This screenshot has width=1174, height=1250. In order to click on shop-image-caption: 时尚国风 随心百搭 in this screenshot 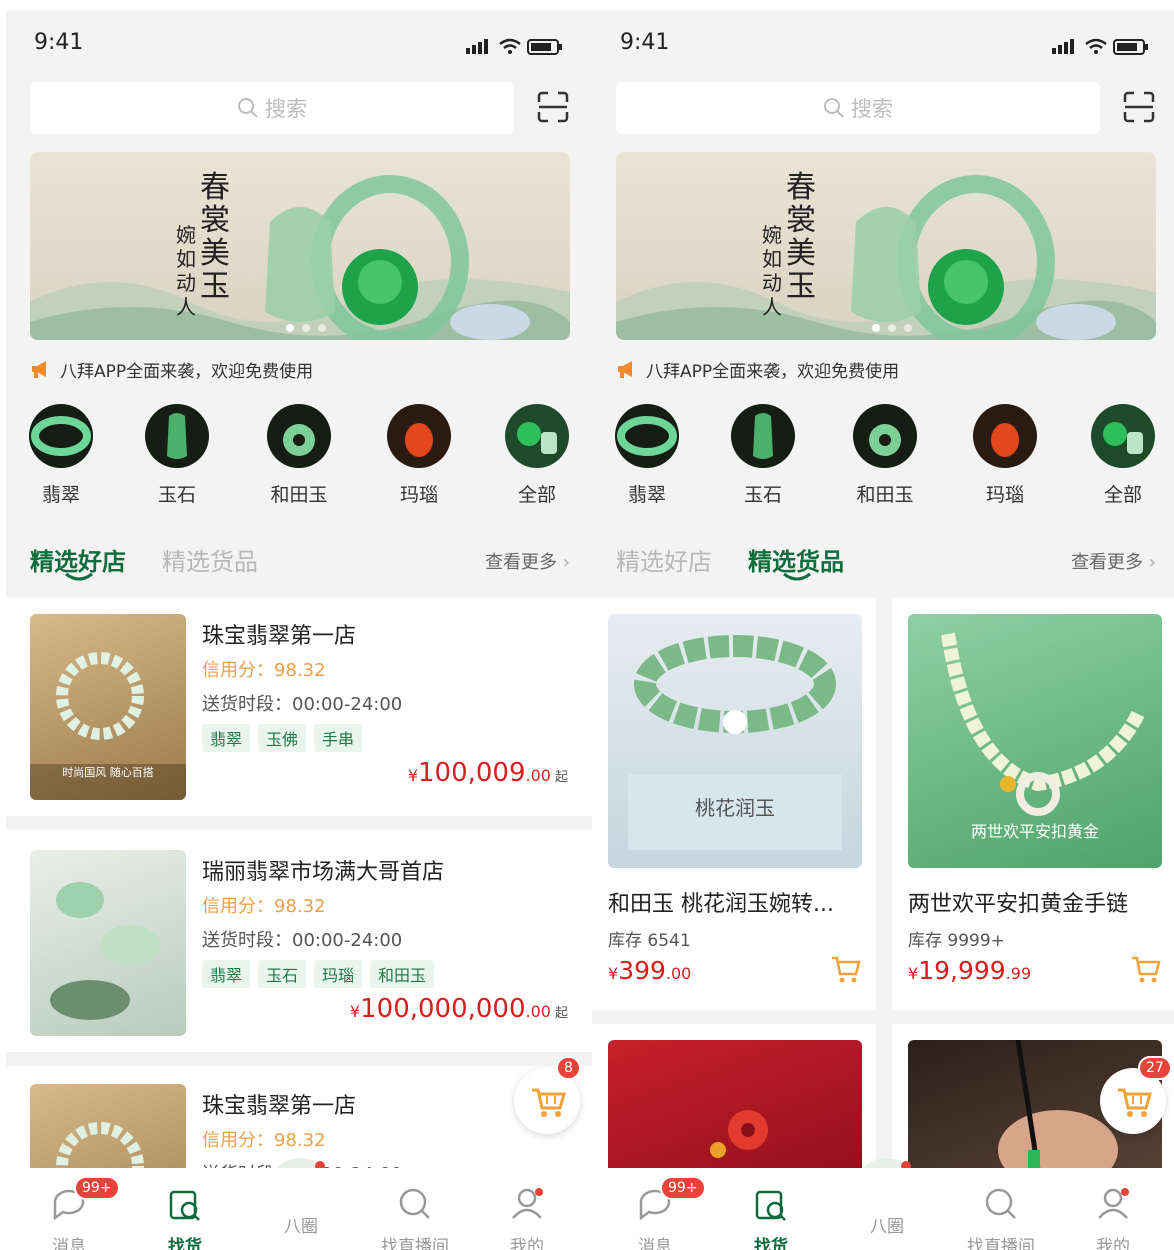, I will do `click(108, 772)`.